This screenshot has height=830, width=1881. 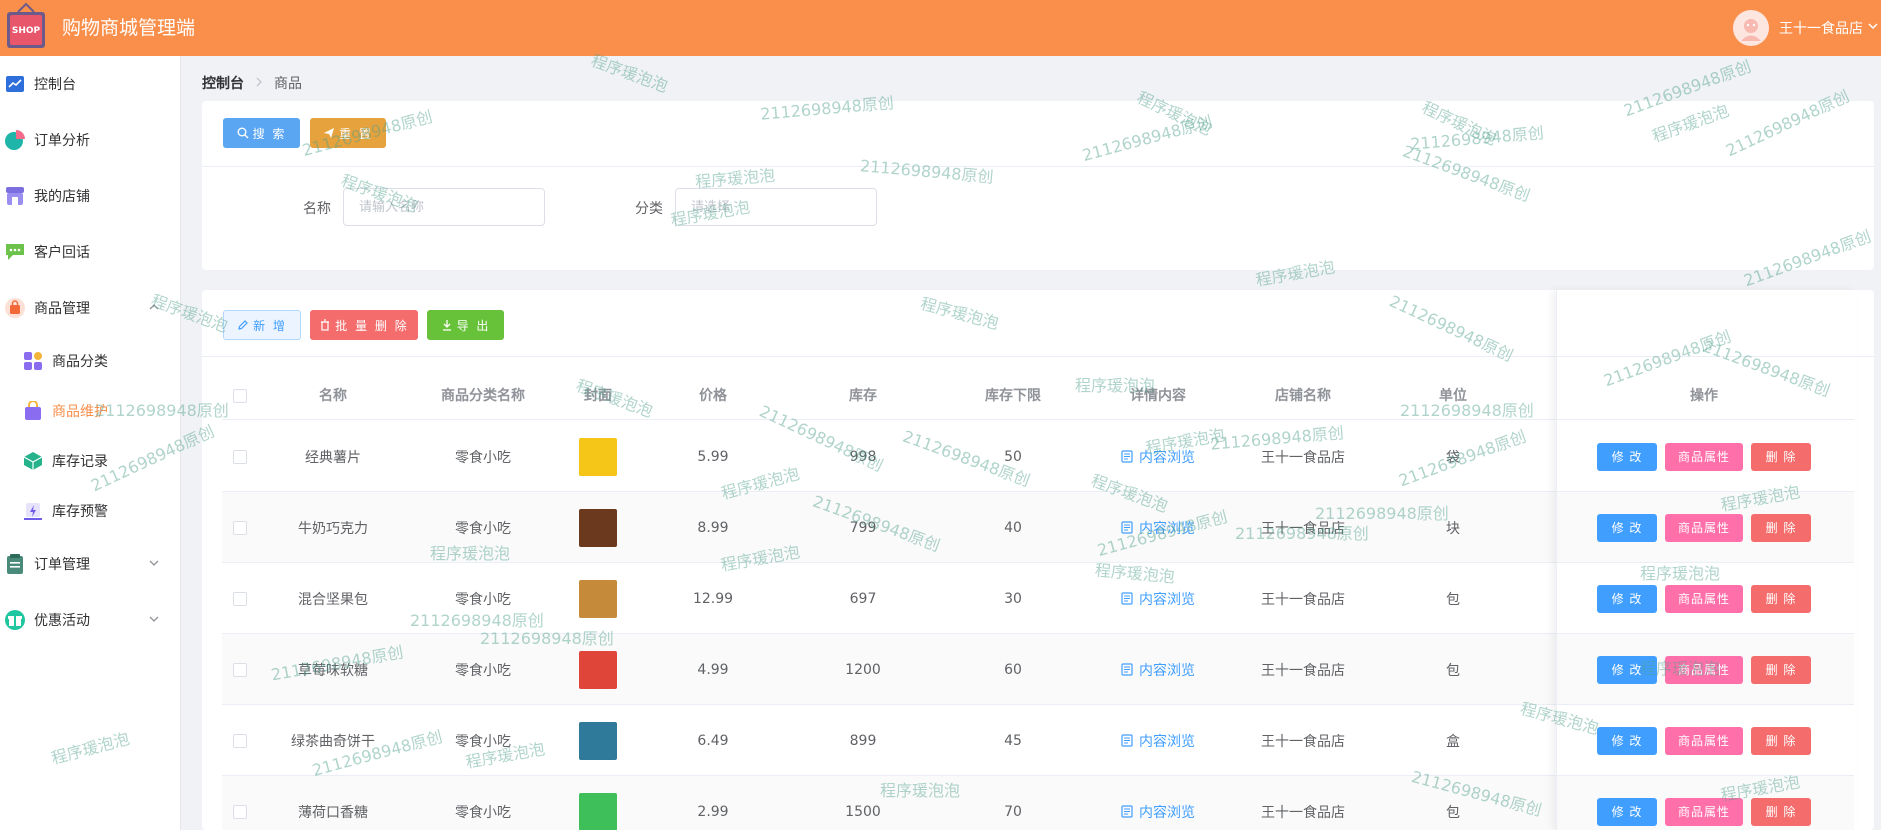 I want to click on cell-name: 牛奶巧克力, so click(x=333, y=528).